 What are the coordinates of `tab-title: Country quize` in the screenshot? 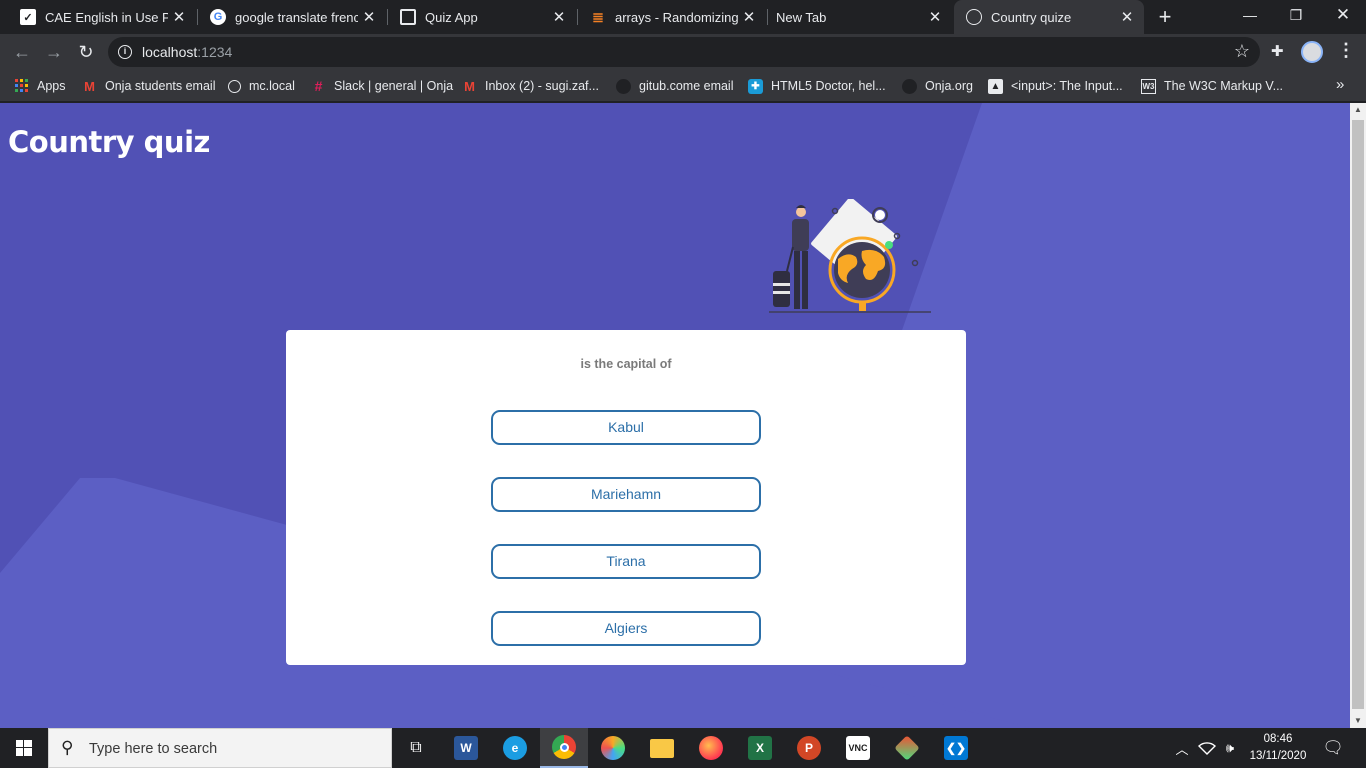 It's located at (1031, 17).